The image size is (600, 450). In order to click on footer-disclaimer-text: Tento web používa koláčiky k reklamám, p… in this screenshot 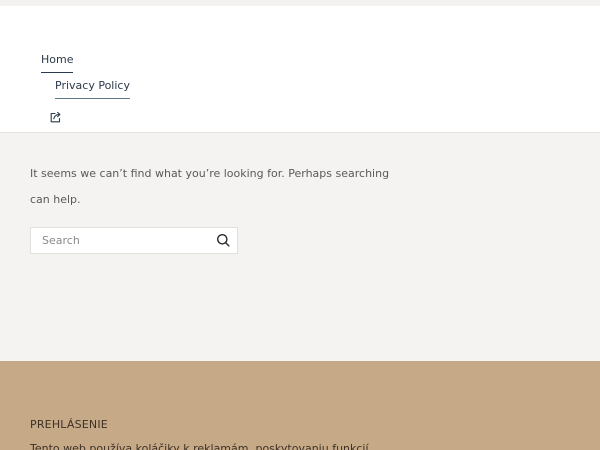, I will do `click(199, 446)`.